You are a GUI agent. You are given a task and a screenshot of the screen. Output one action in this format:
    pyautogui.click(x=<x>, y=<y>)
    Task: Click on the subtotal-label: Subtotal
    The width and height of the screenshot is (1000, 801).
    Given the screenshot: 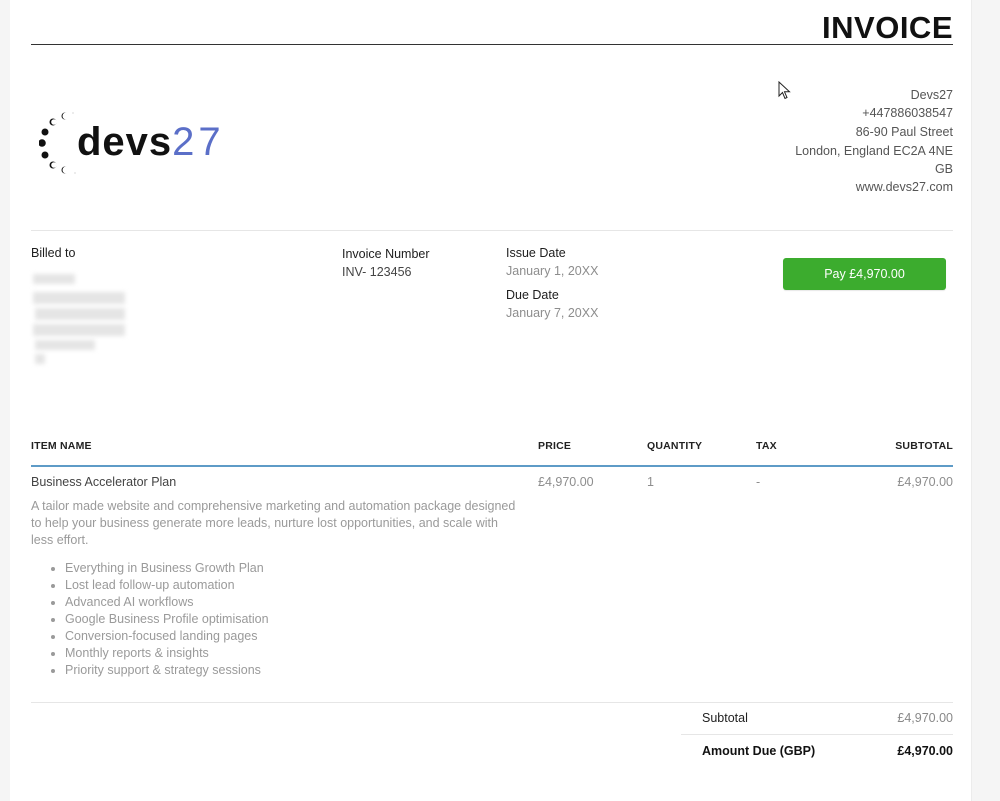 What is the action you would take?
    pyautogui.click(x=725, y=718)
    